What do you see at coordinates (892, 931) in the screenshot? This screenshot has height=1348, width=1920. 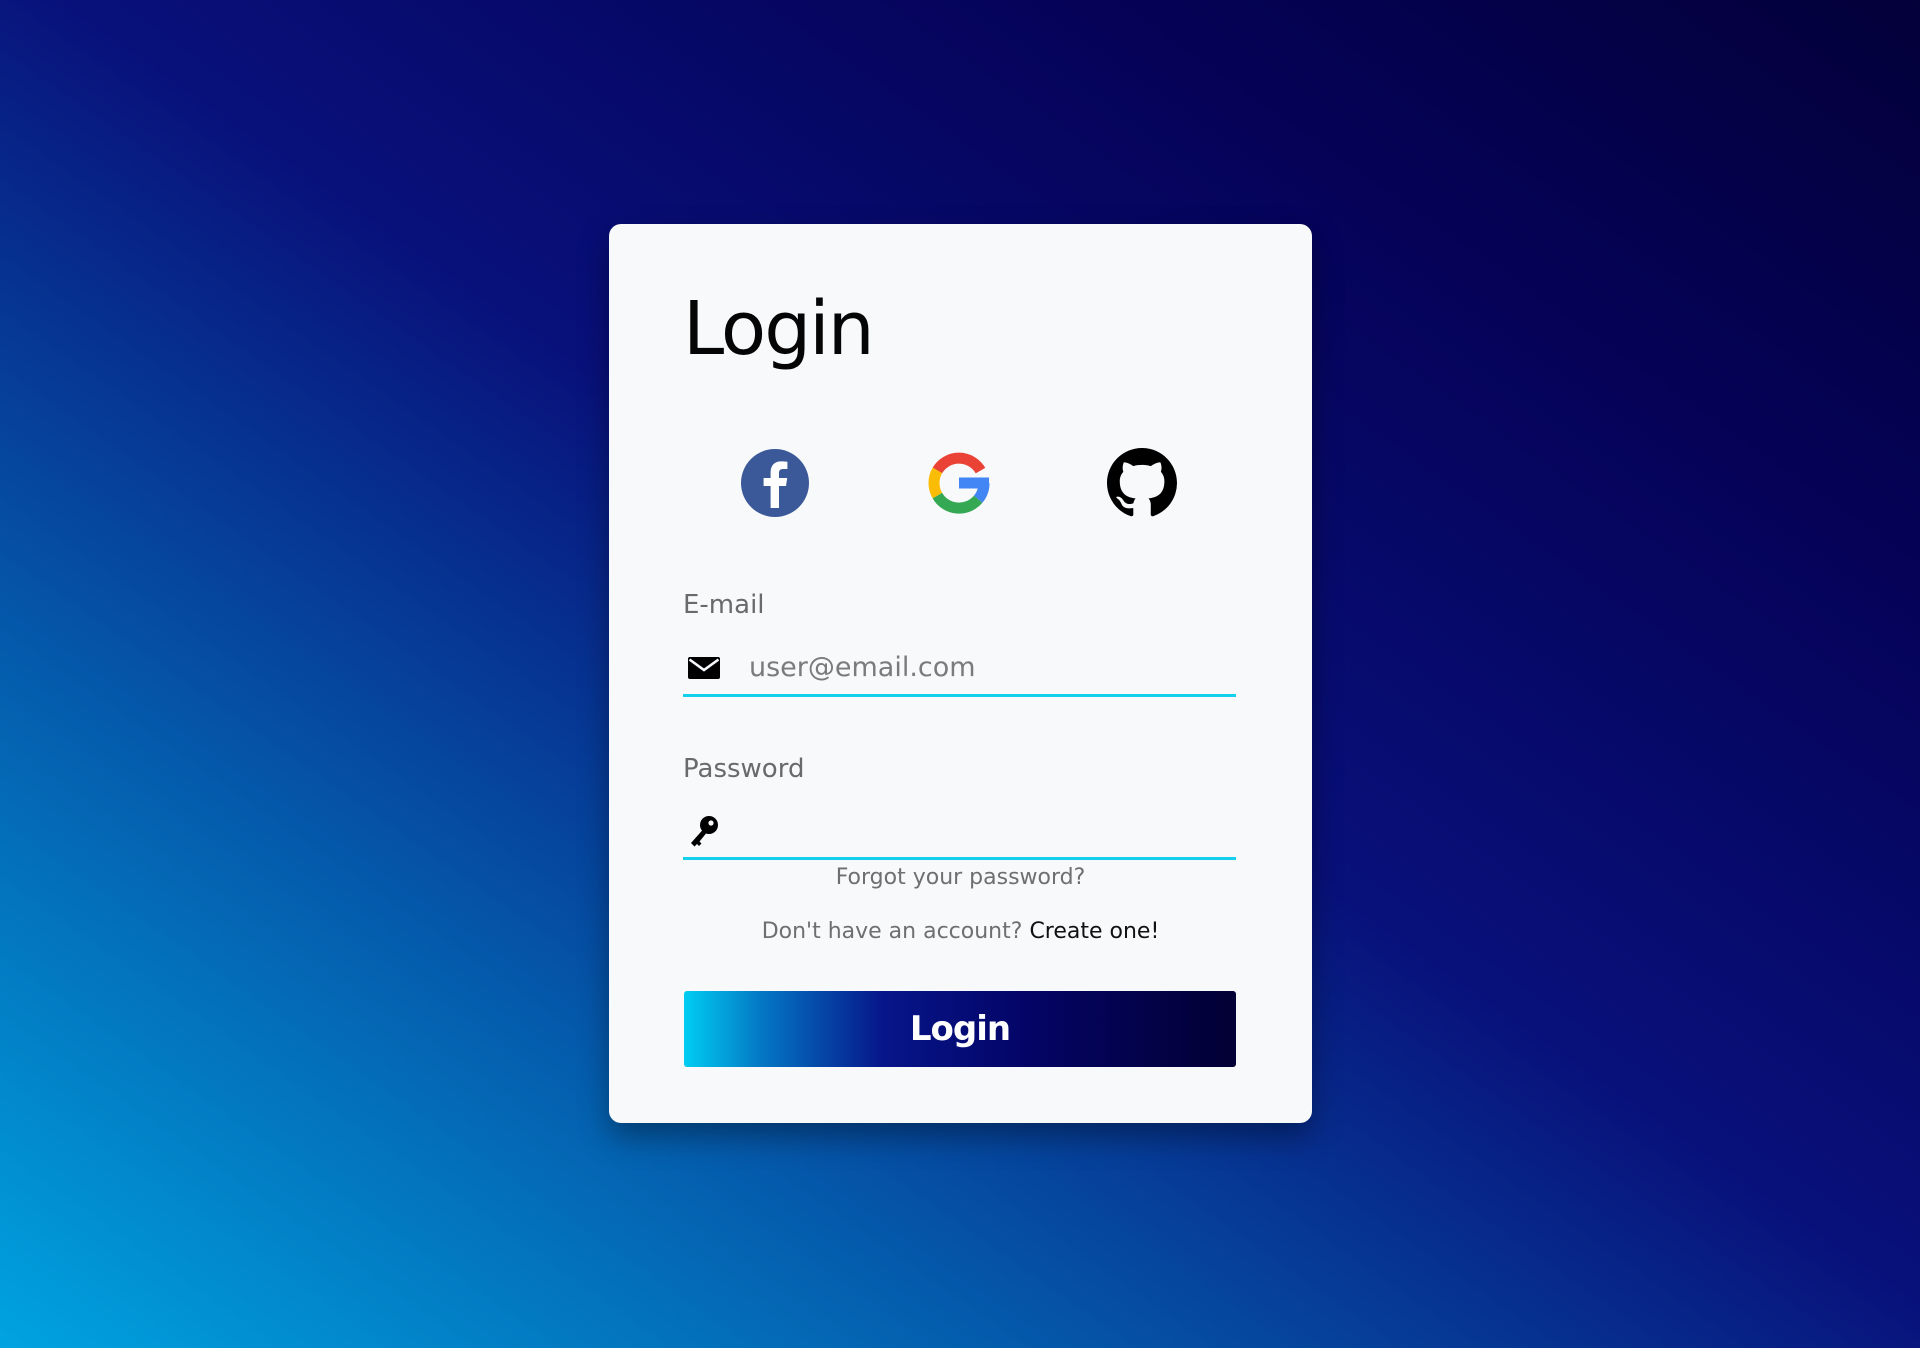 I see `signup-prompt-text: Don't have an account?` at bounding box center [892, 931].